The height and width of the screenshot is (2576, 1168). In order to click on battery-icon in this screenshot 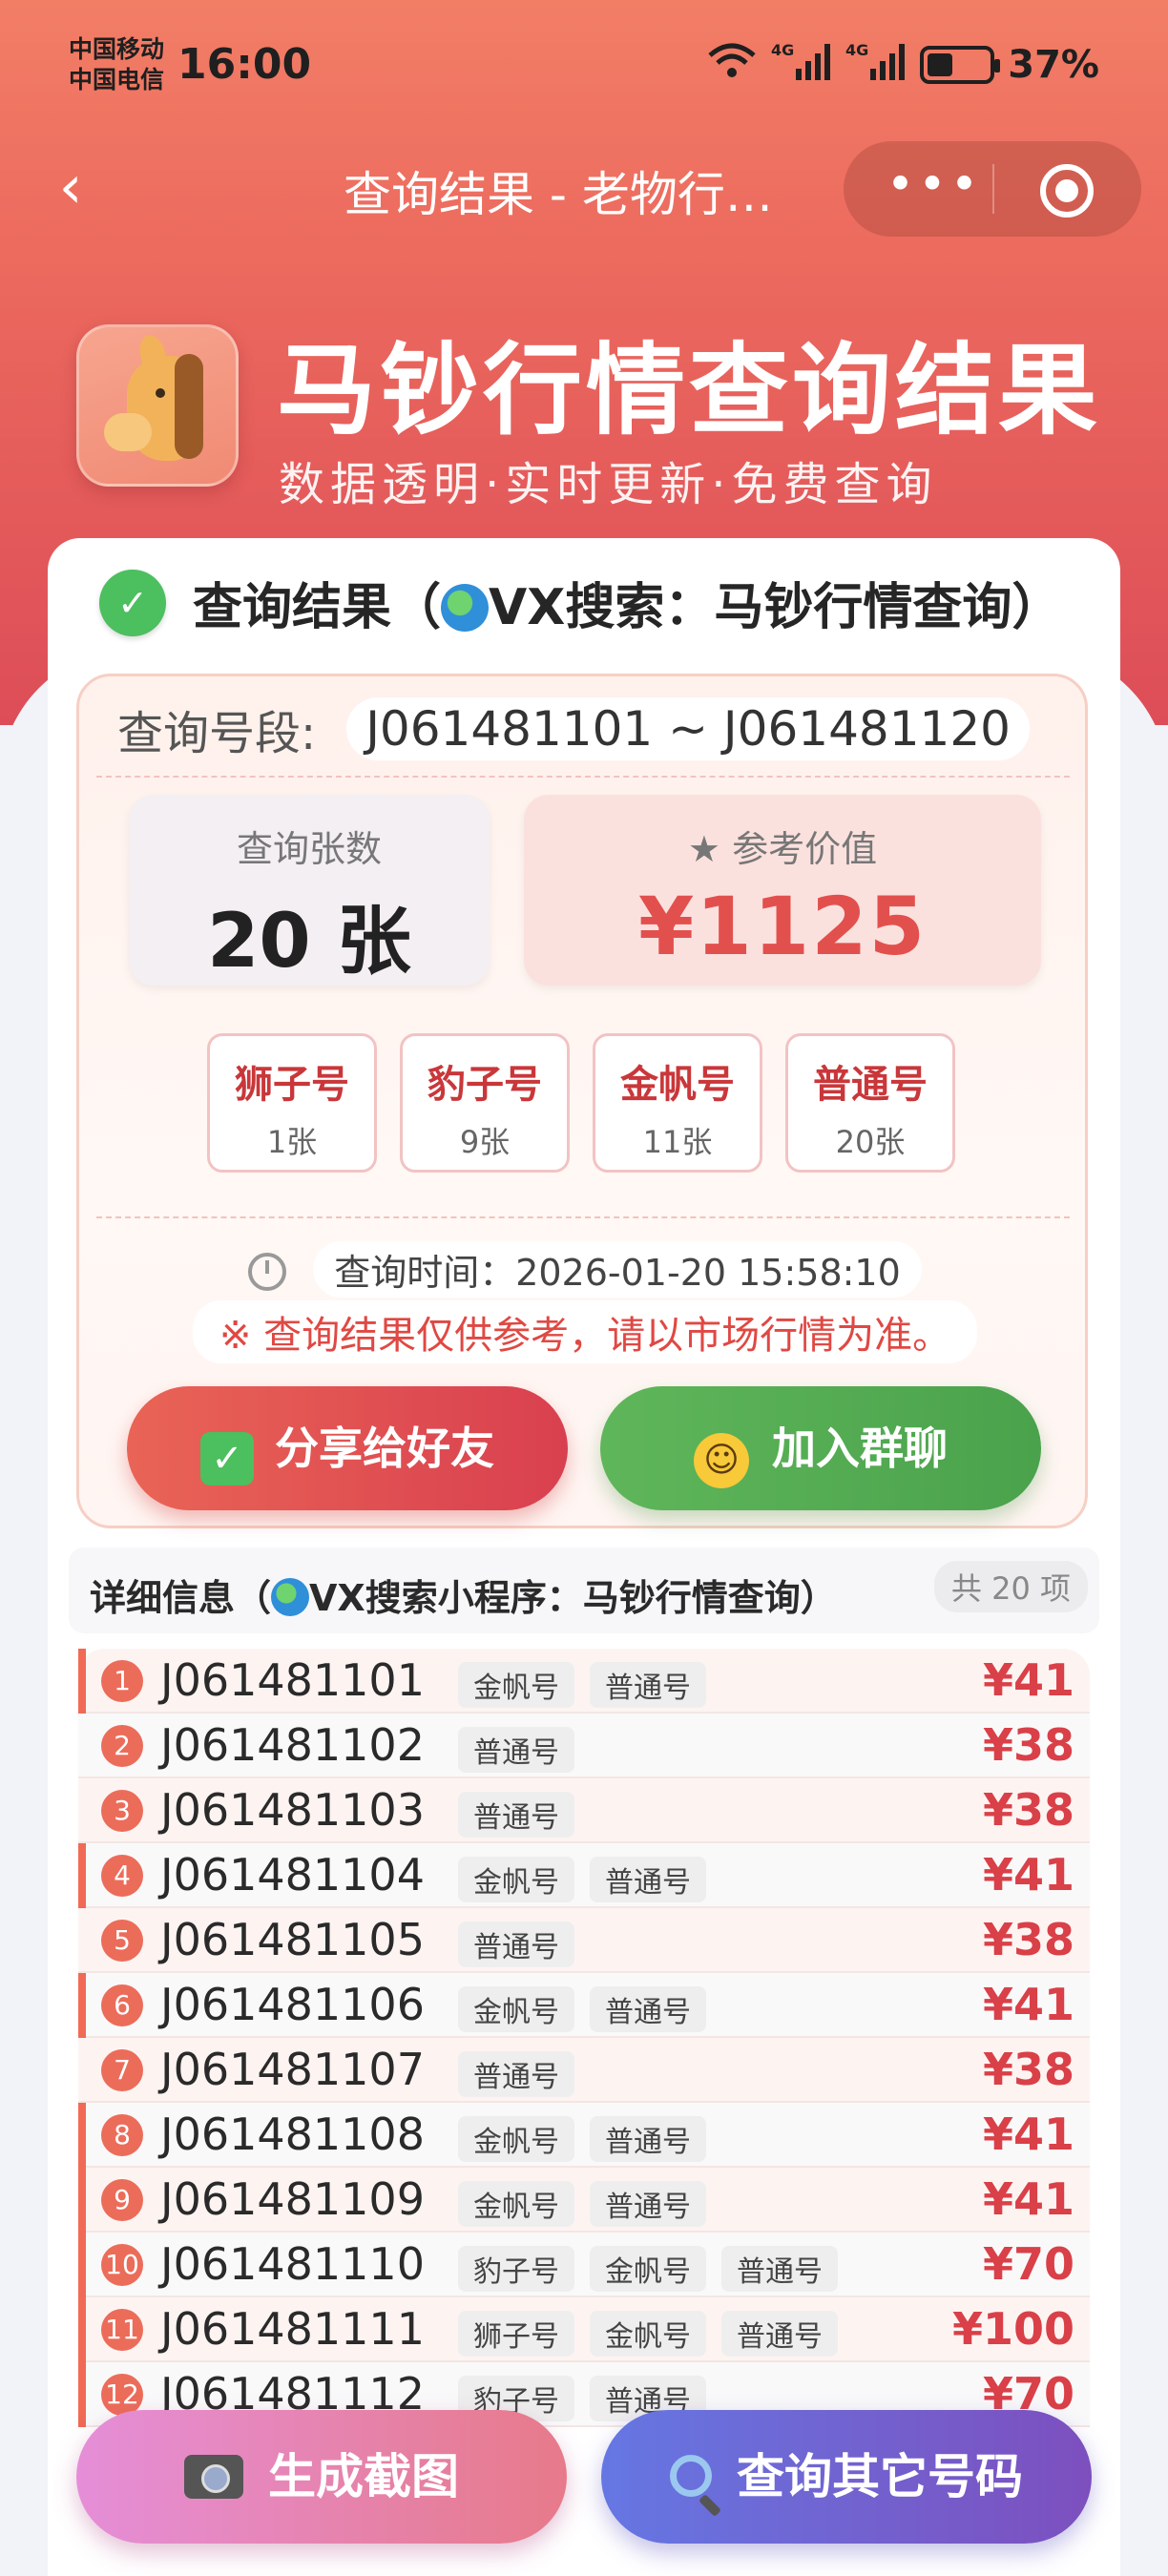, I will do `click(960, 64)`.